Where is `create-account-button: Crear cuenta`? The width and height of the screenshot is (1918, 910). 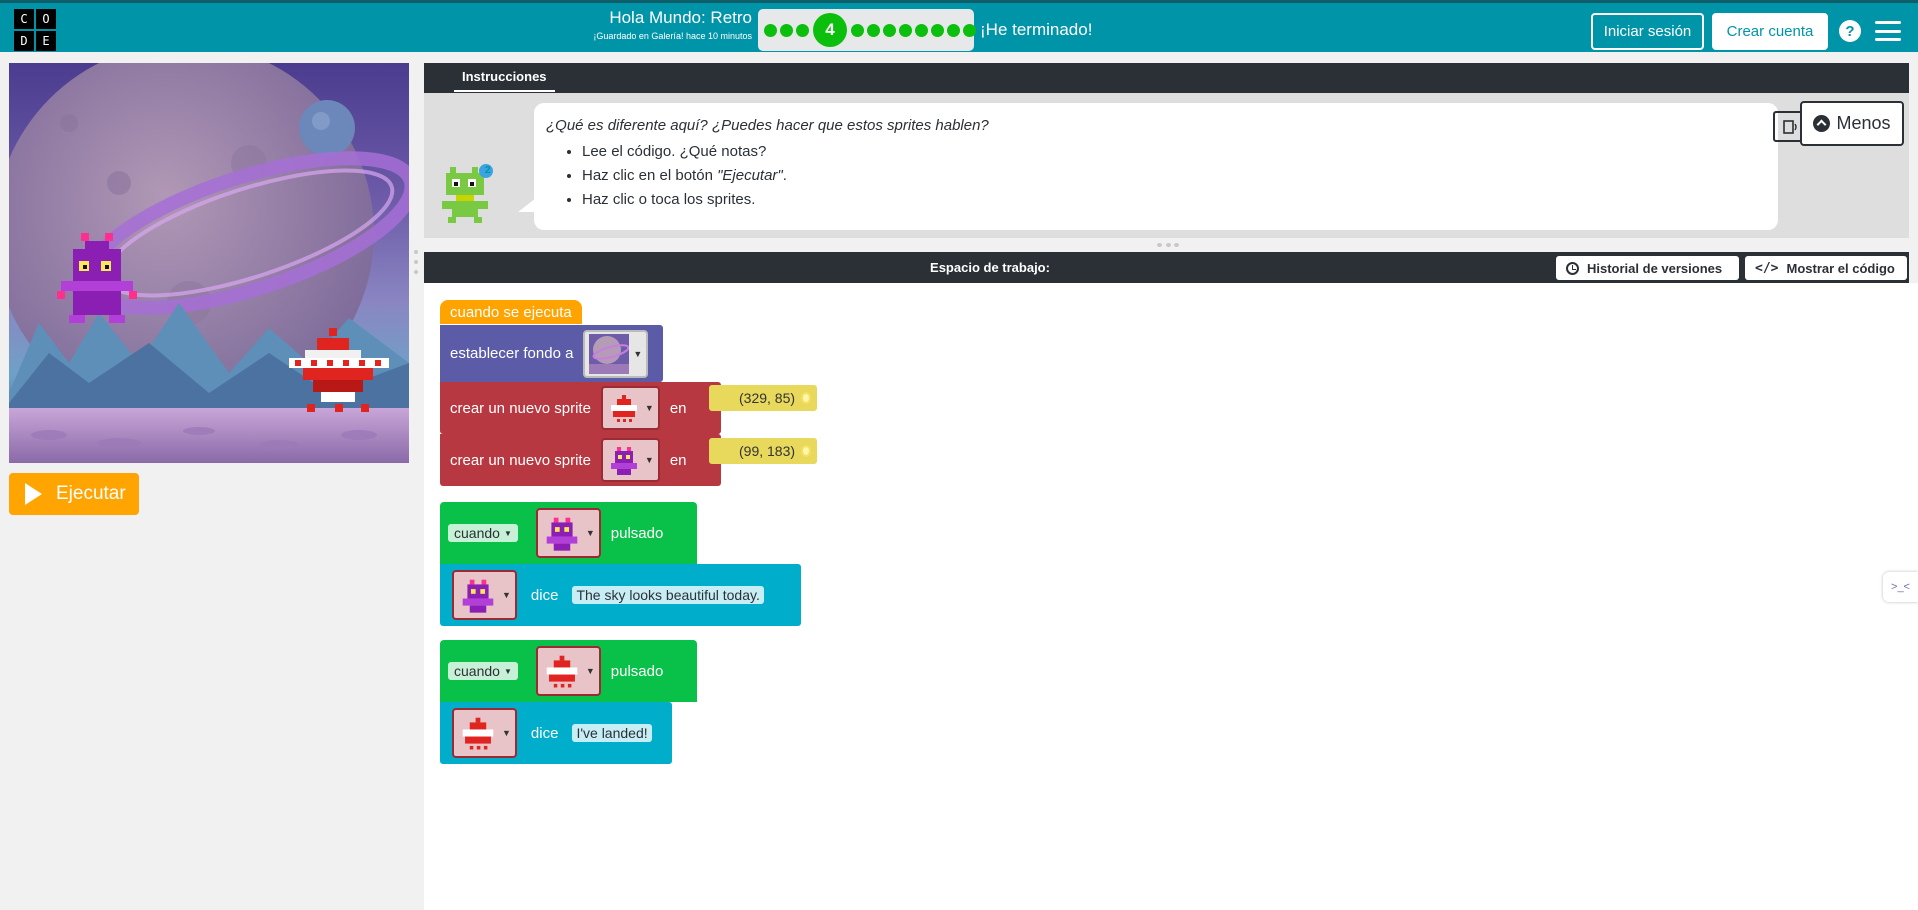 create-account-button: Crear cuenta is located at coordinates (1770, 31).